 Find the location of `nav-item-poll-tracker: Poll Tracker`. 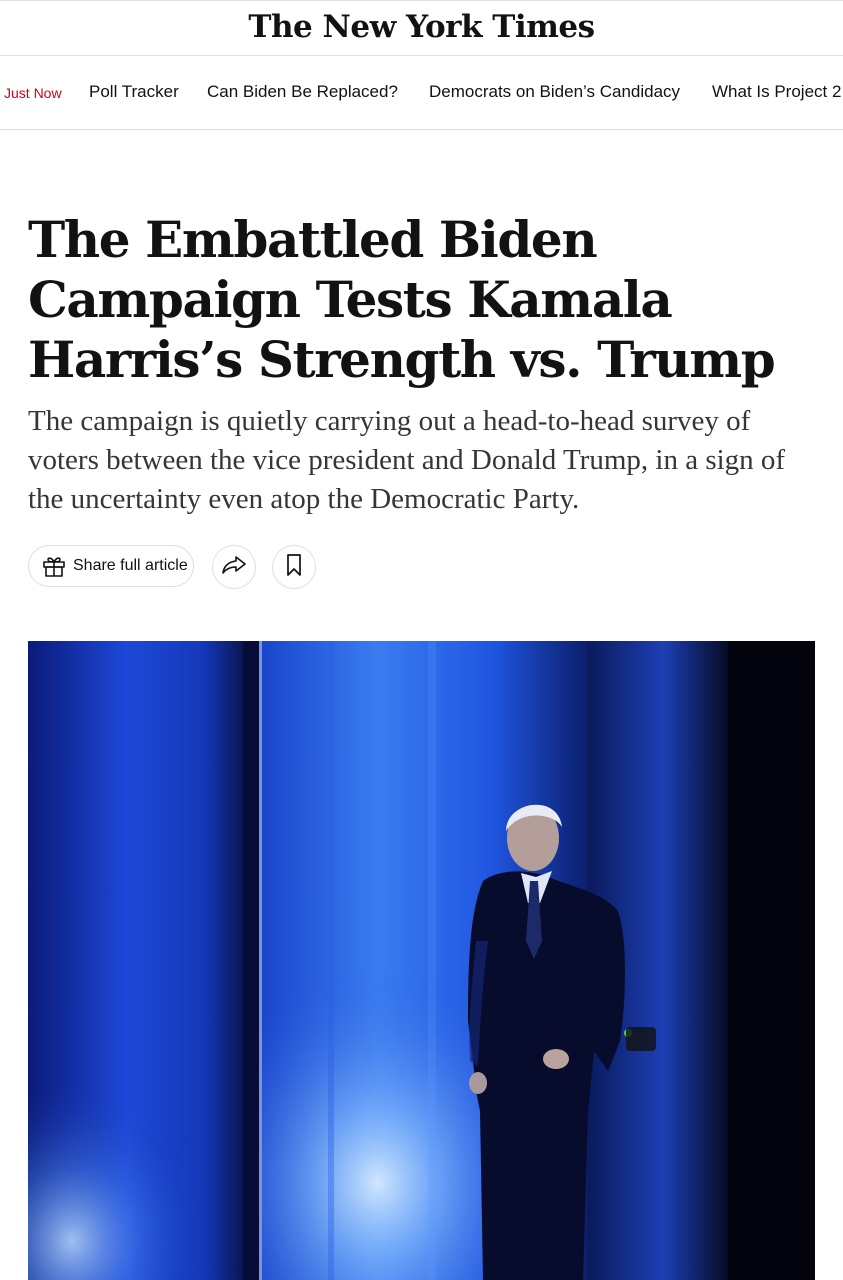

nav-item-poll-tracker: Poll Tracker is located at coordinates (134, 92).